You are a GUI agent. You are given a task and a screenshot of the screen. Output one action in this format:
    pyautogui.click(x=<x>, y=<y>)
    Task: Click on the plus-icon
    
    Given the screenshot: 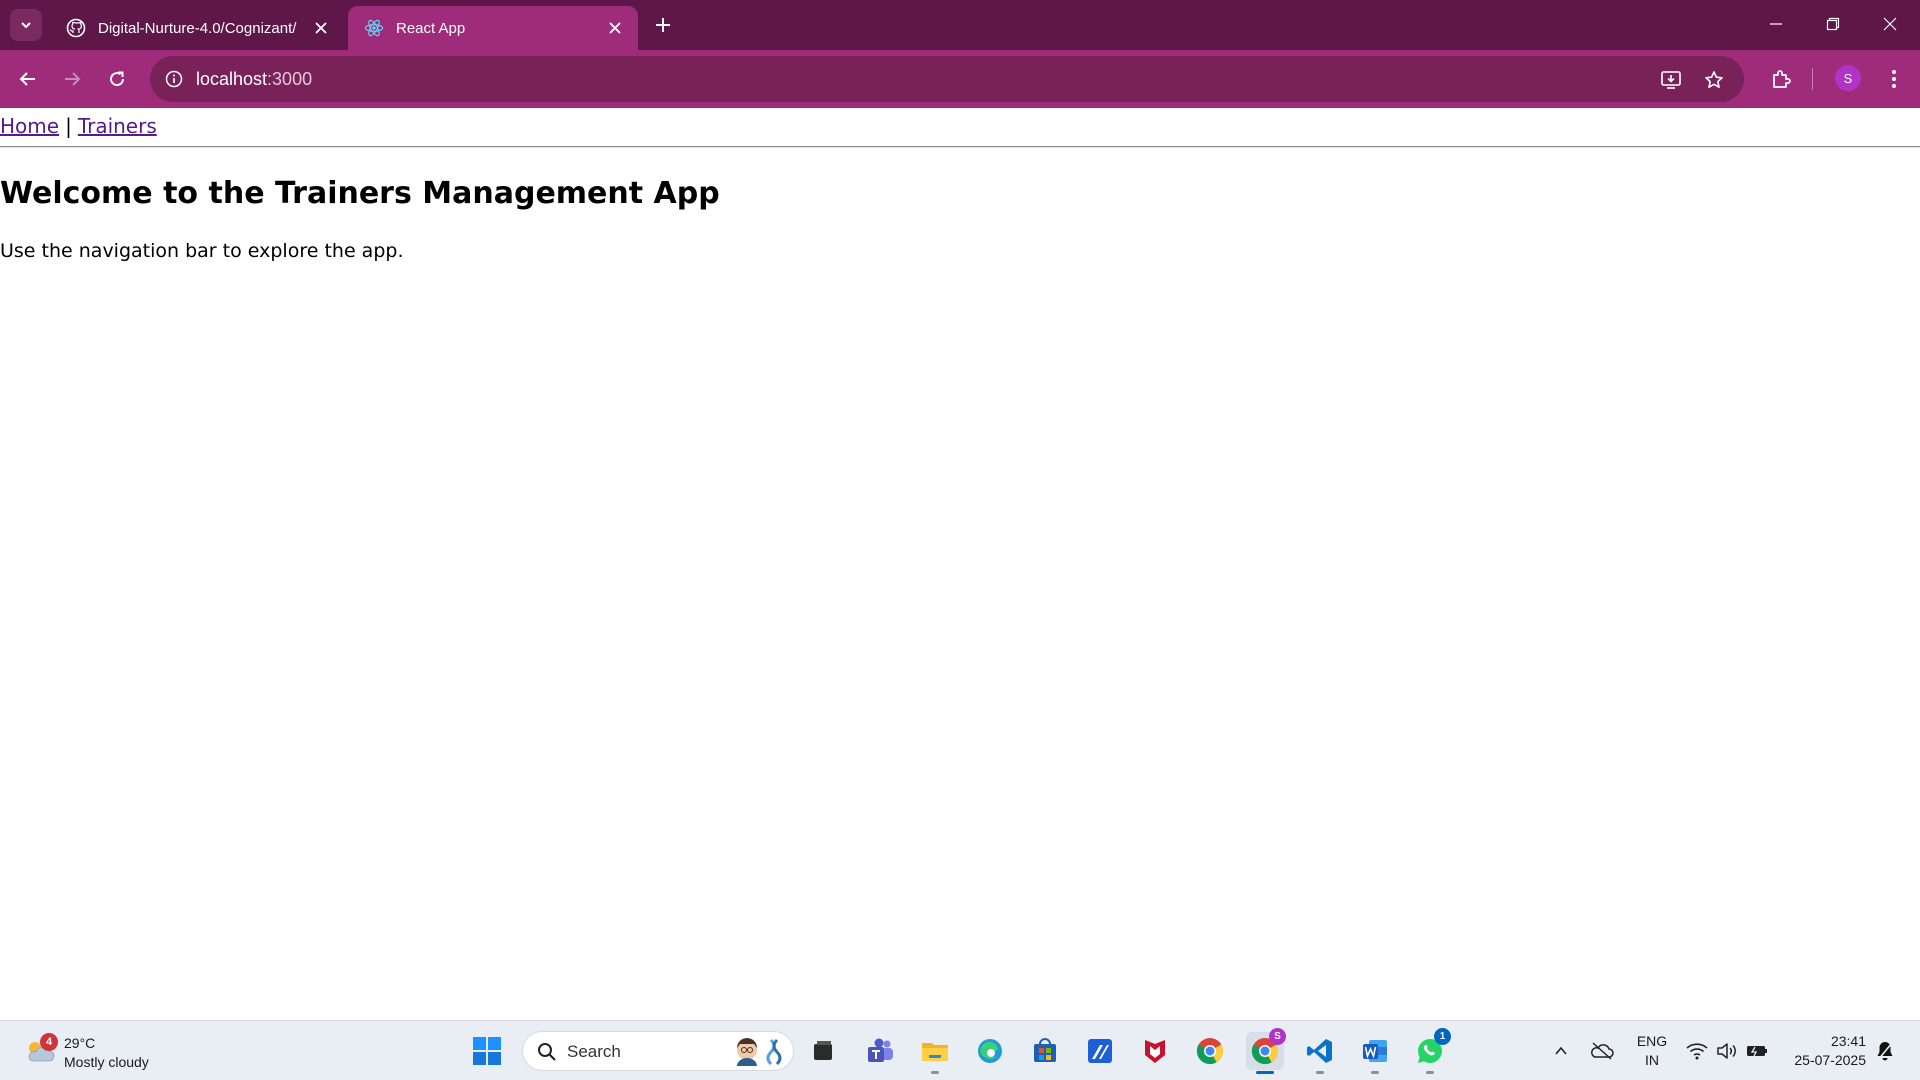 What is the action you would take?
    pyautogui.click(x=663, y=25)
    